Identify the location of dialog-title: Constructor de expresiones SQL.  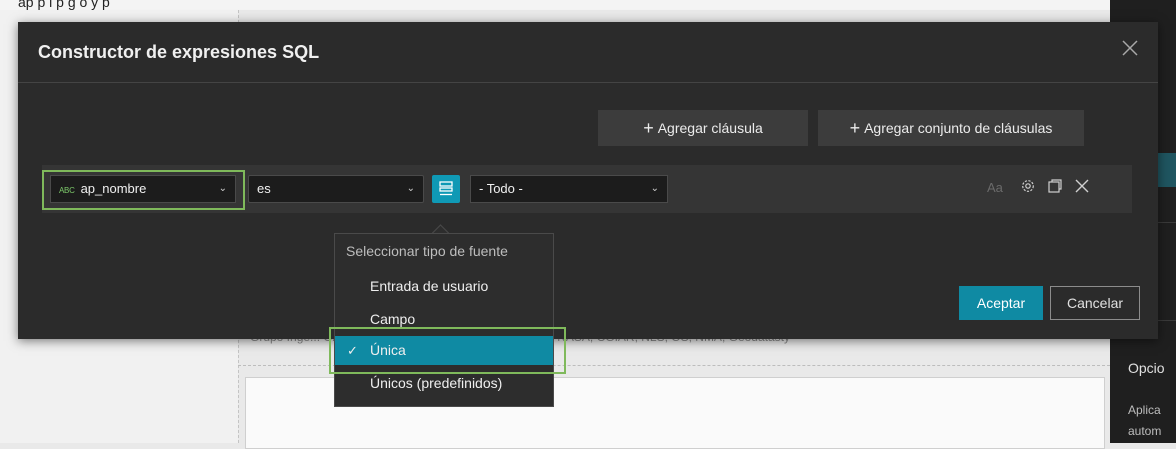
(179, 52).